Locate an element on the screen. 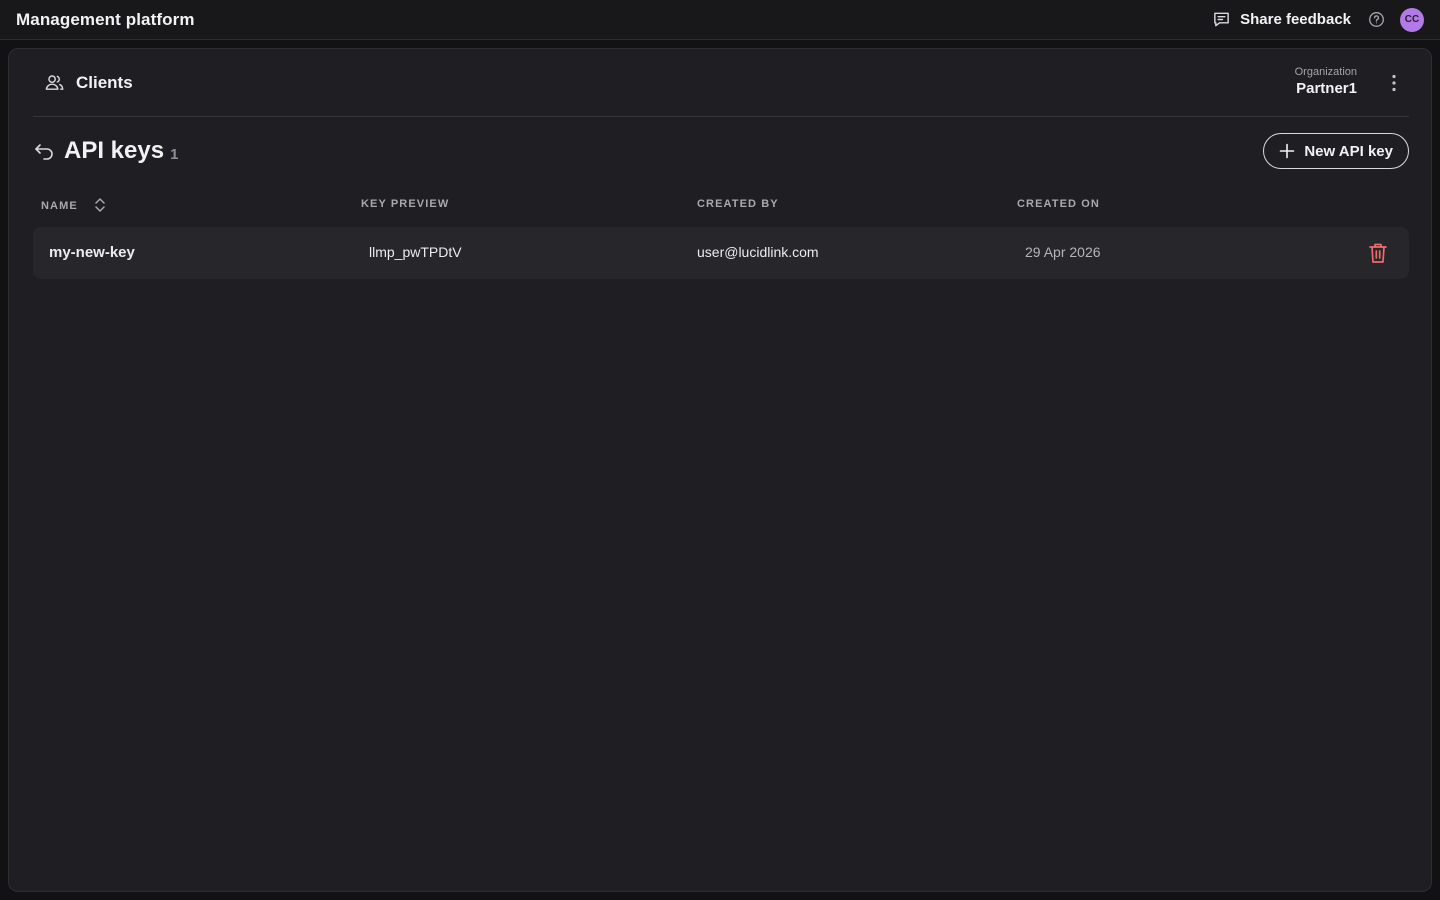  organization-name: Partner1 is located at coordinates (1326, 88).